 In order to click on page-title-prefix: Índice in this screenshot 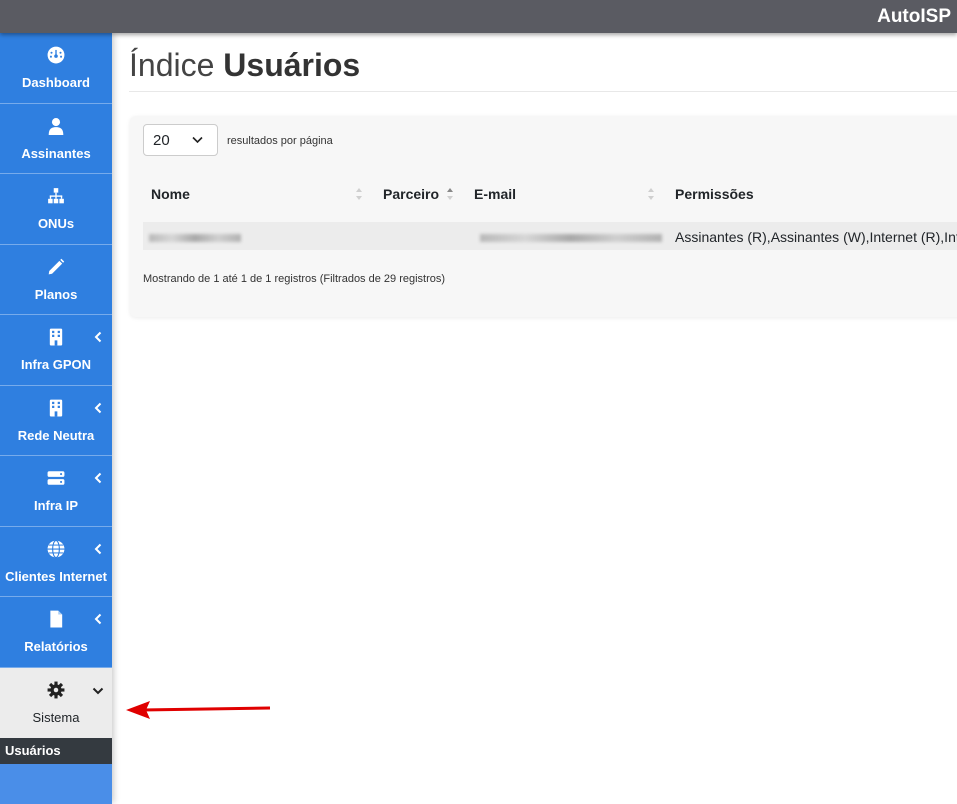, I will do `click(172, 65)`.